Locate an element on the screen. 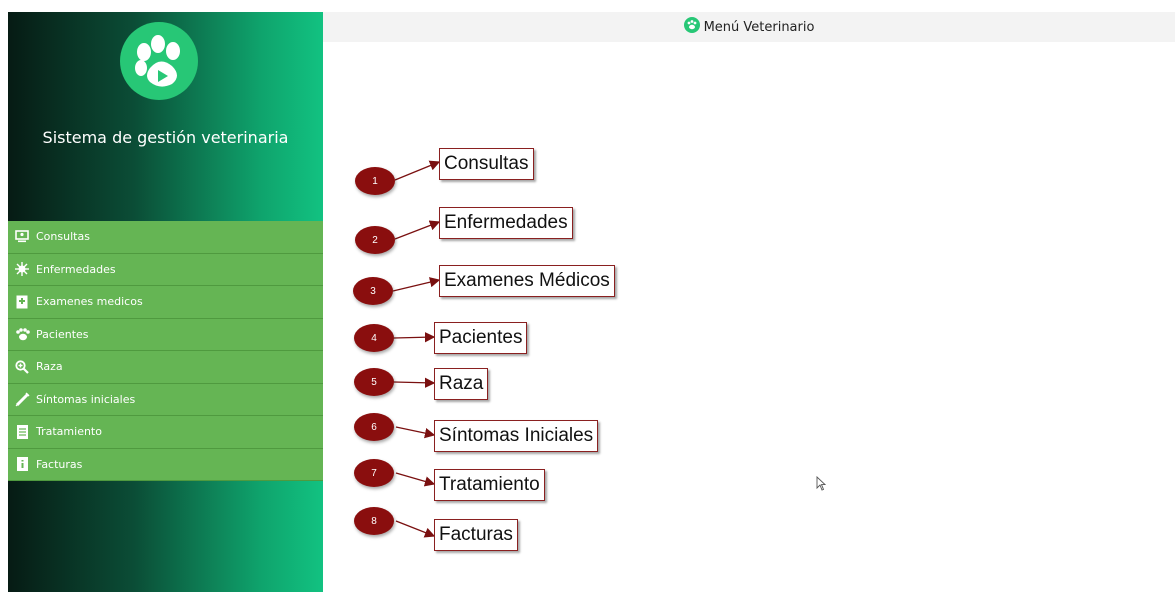  callout-number-2: 2 is located at coordinates (375, 240).